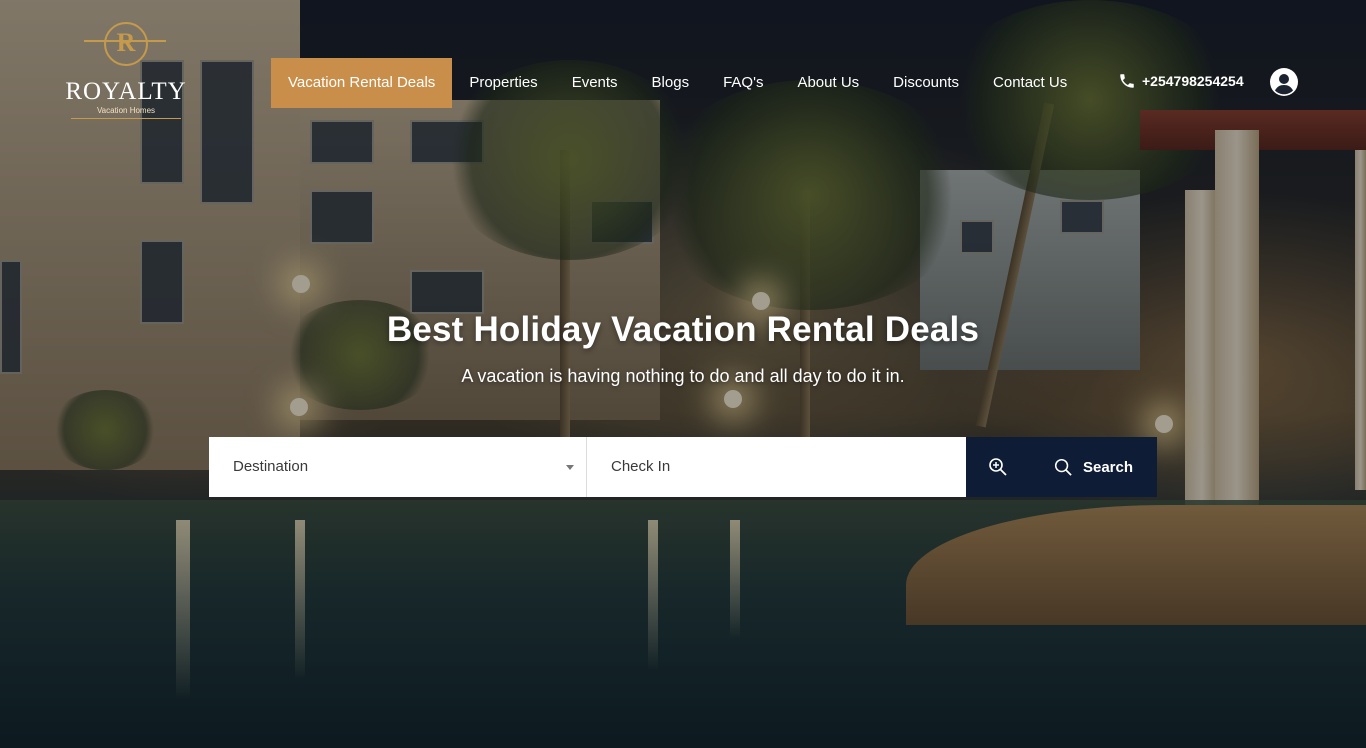 This screenshot has height=748, width=1366. I want to click on user-account-icon, so click(1284, 82).